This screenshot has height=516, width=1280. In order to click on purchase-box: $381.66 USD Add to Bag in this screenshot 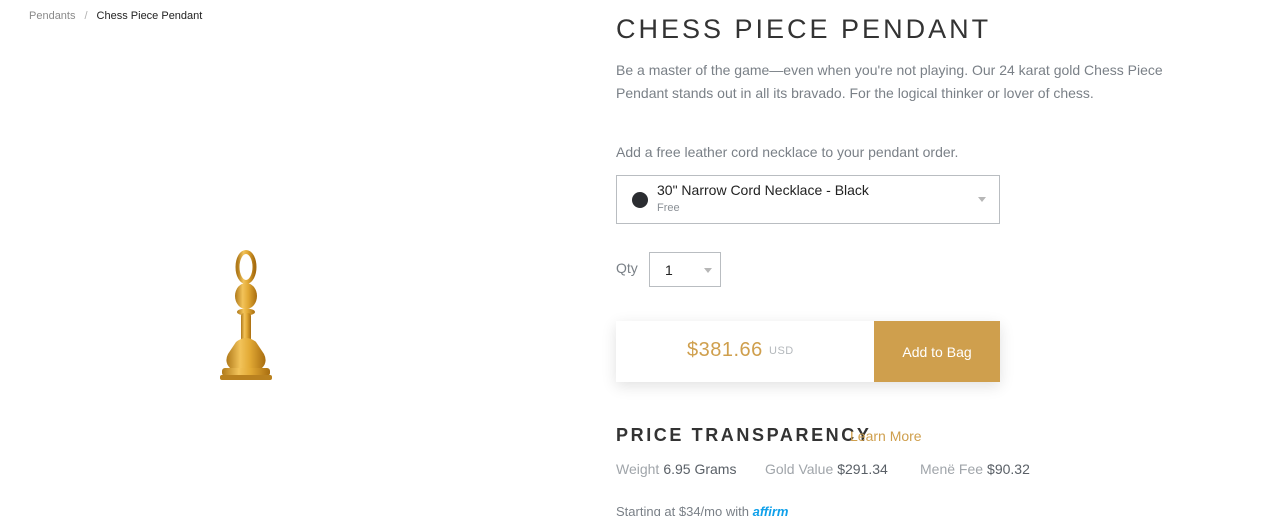, I will do `click(808, 351)`.